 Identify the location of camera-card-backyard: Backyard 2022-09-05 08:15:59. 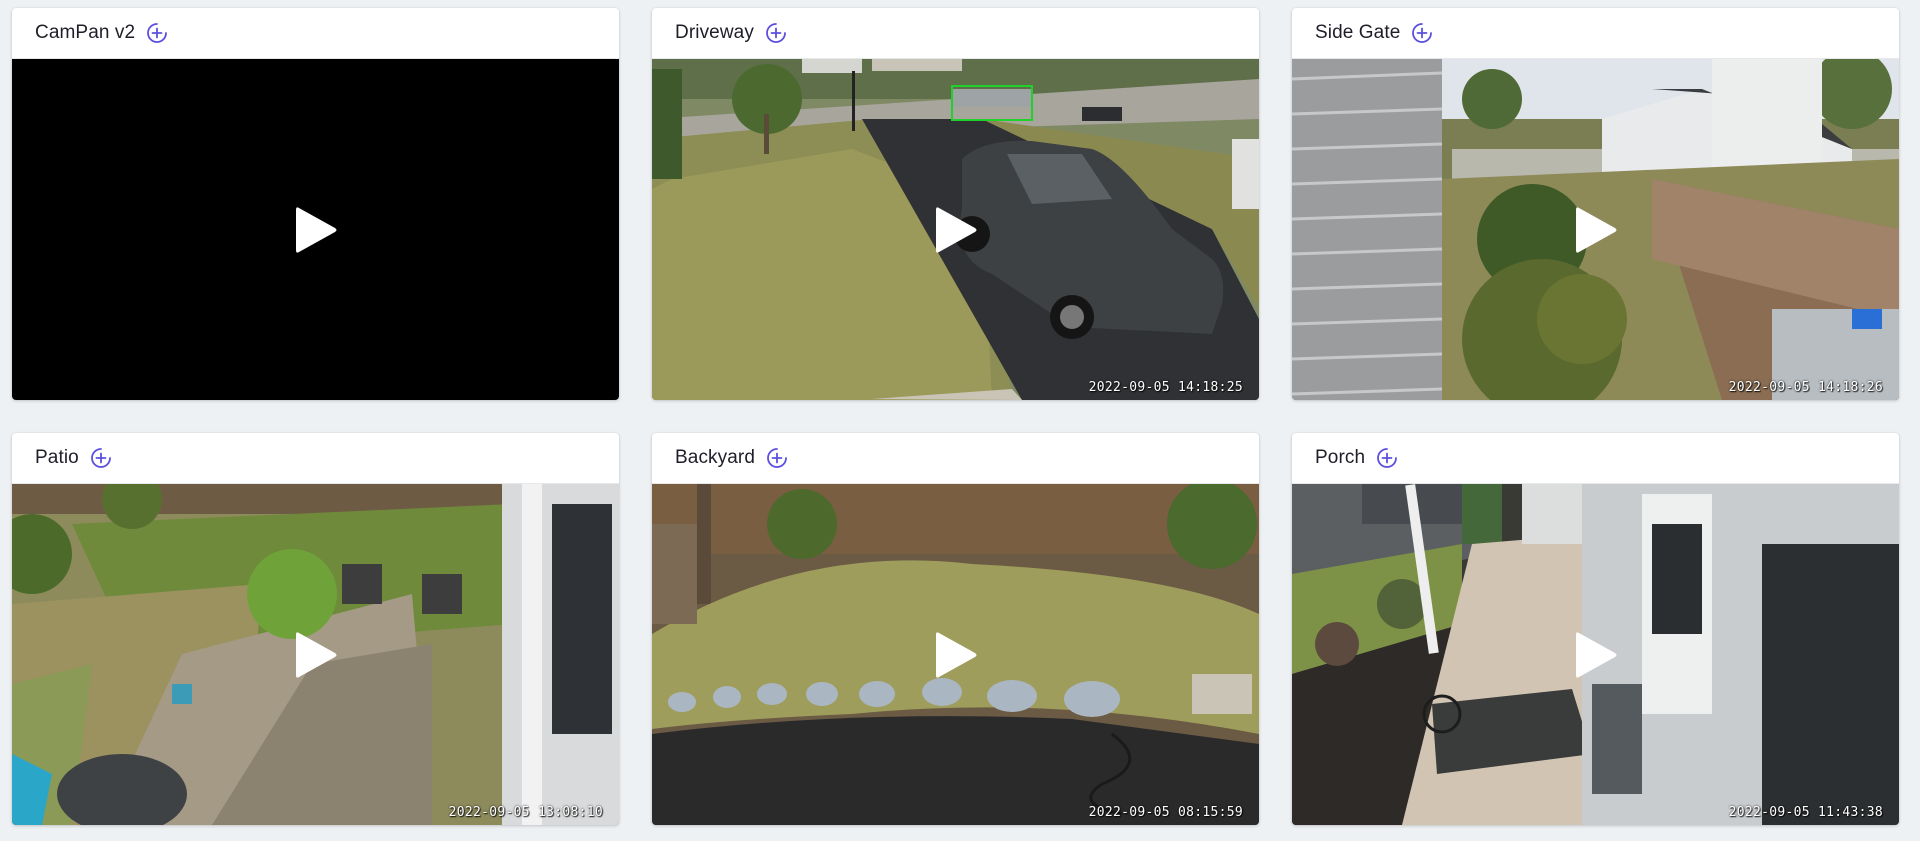
(955, 629).